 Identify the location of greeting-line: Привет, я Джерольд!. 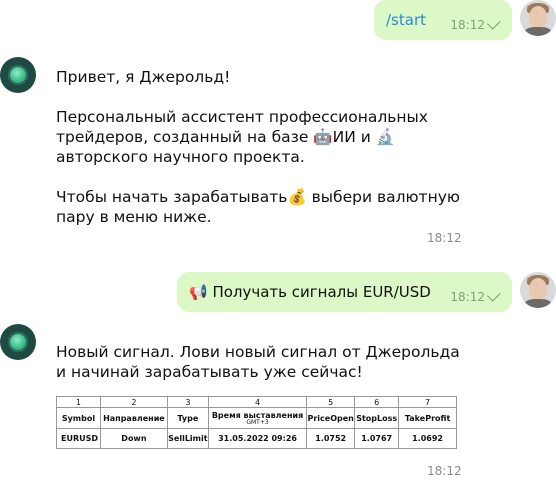
(143, 77).